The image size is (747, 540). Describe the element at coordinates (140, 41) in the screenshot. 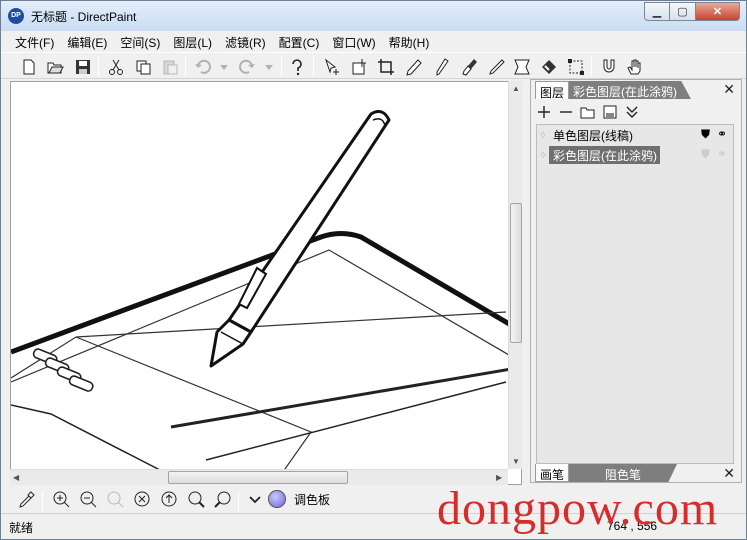

I see `menu-space: 空间(S)` at that location.